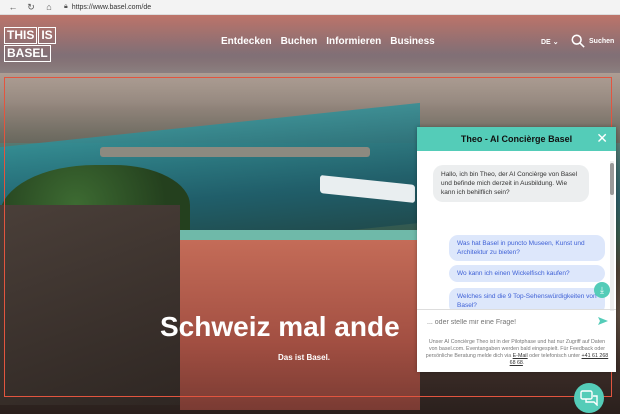 The width and height of the screenshot is (620, 414). I want to click on logo-text-basel: BASEL, so click(27, 53).